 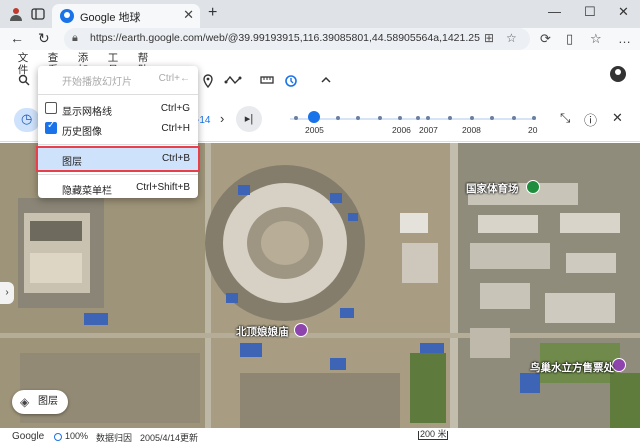 I want to click on google-earth-favicon-icon, so click(x=67, y=16).